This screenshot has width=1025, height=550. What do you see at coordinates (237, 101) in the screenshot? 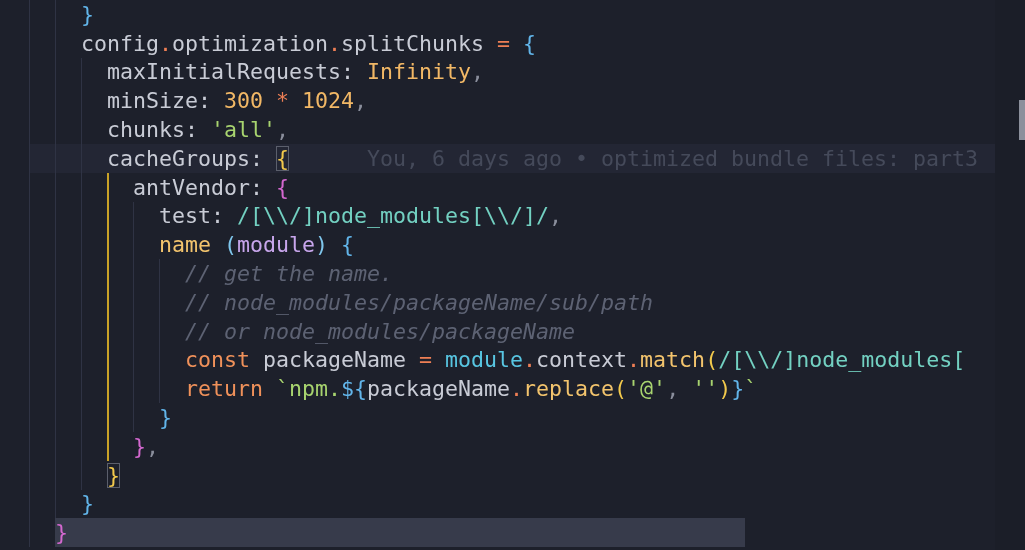
I see `code-line: minSize: 300 * 1024,` at bounding box center [237, 101].